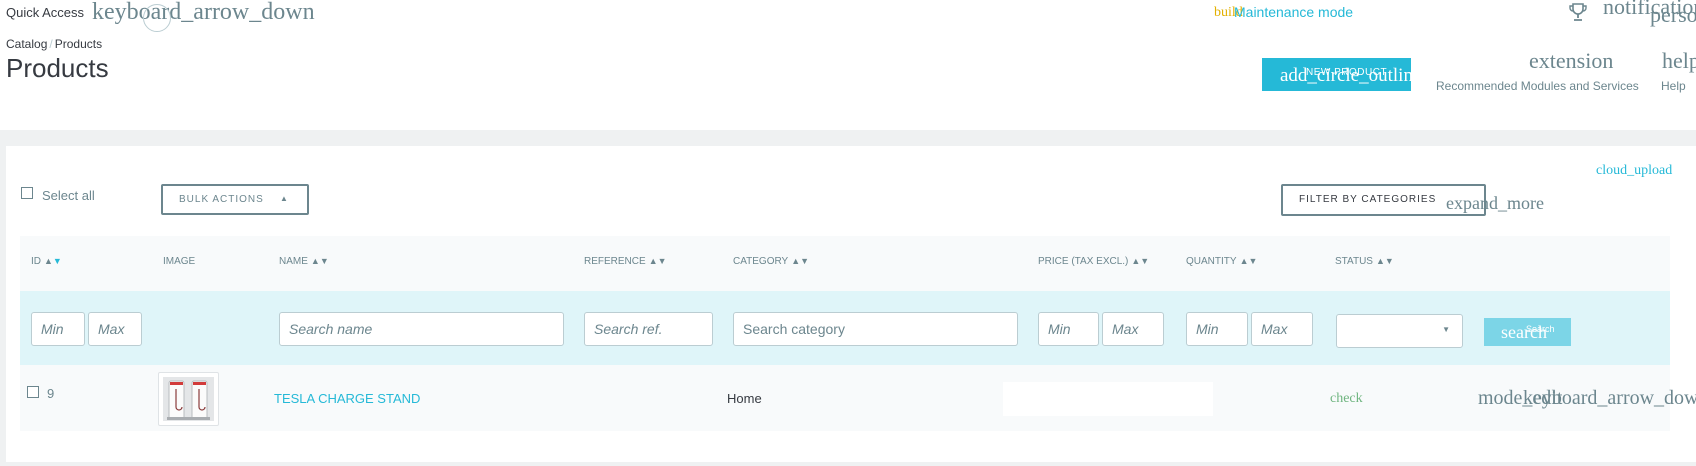  Describe the element at coordinates (157, 18) in the screenshot. I see `search-circle-icon` at that location.